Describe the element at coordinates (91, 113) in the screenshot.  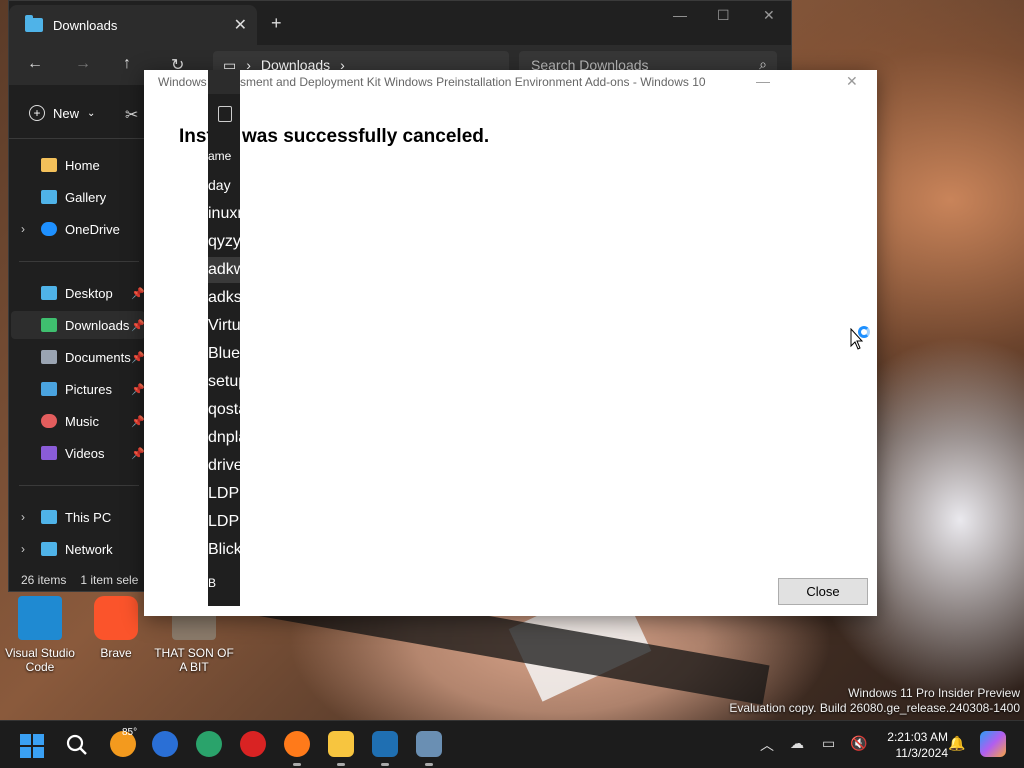
I see `chevron-down-icon: ⌄` at that location.